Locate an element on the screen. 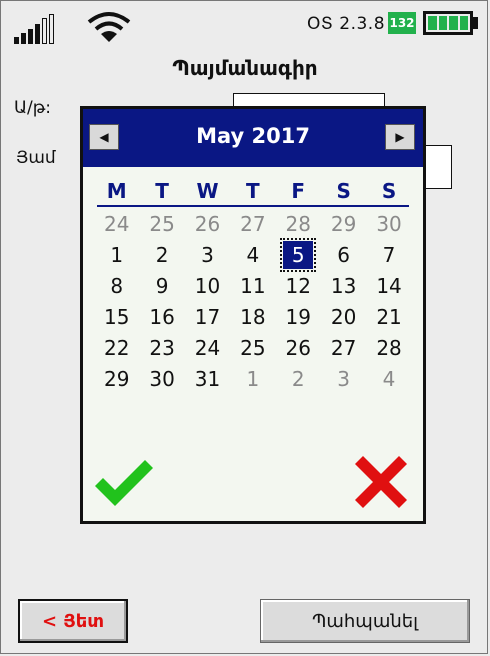 This screenshot has width=490, height=656. checkmark-icon is located at coordinates (123, 484).